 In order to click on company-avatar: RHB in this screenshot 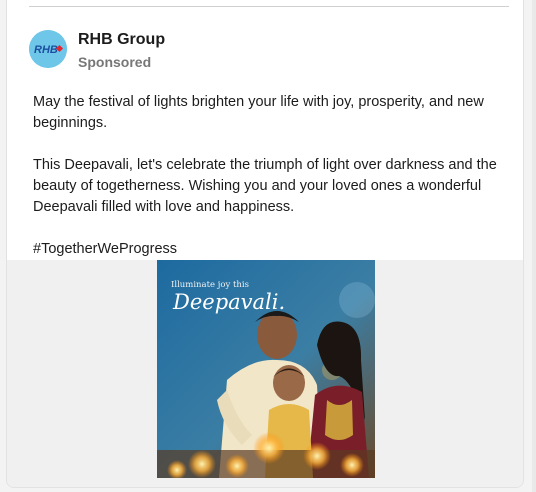, I will do `click(48, 49)`.